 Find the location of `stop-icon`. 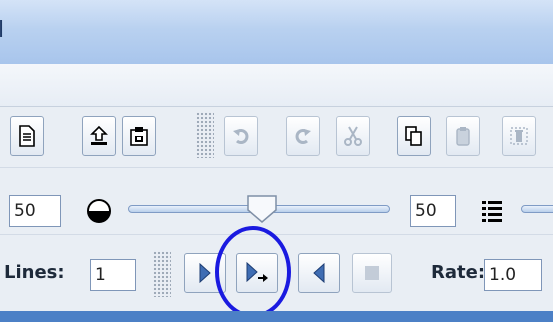

stop-icon is located at coordinates (372, 273).